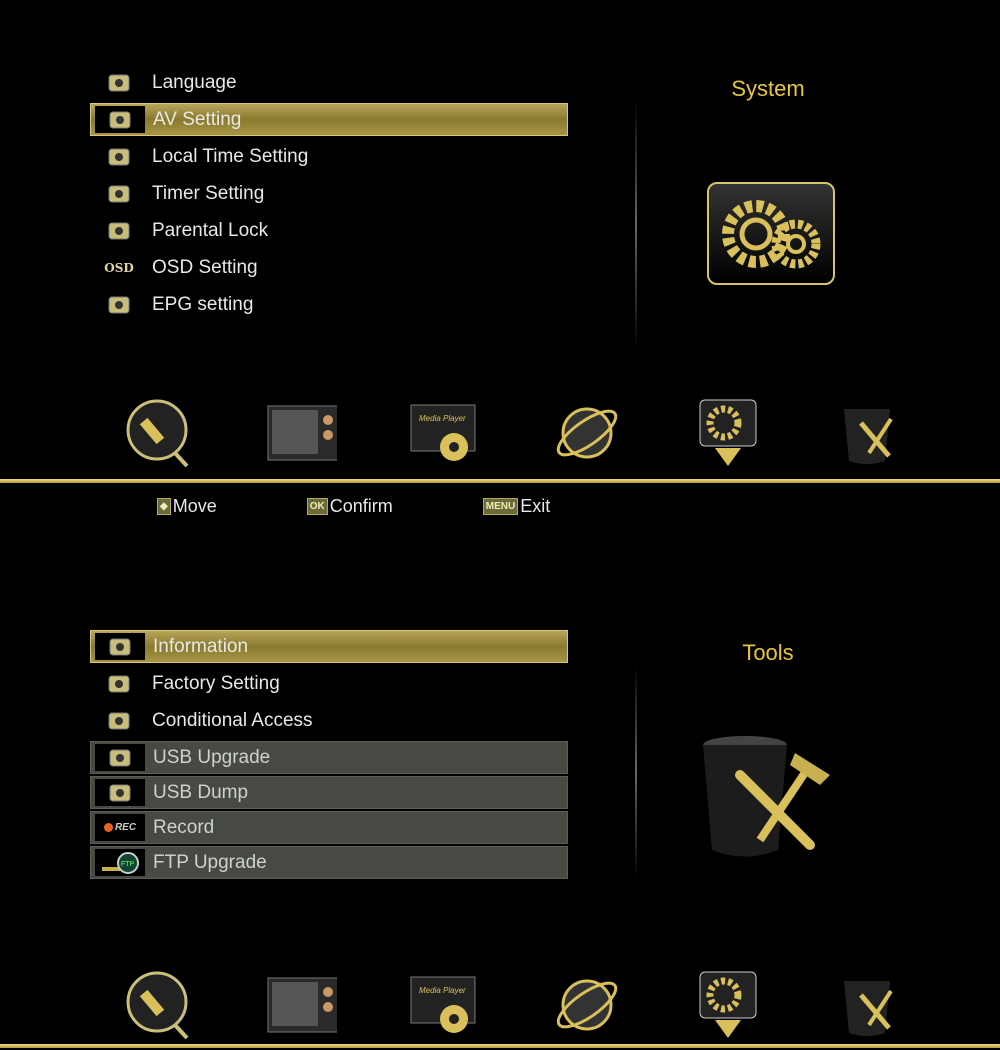  What do you see at coordinates (164, 506) in the screenshot?
I see `key-icon: ◆` at bounding box center [164, 506].